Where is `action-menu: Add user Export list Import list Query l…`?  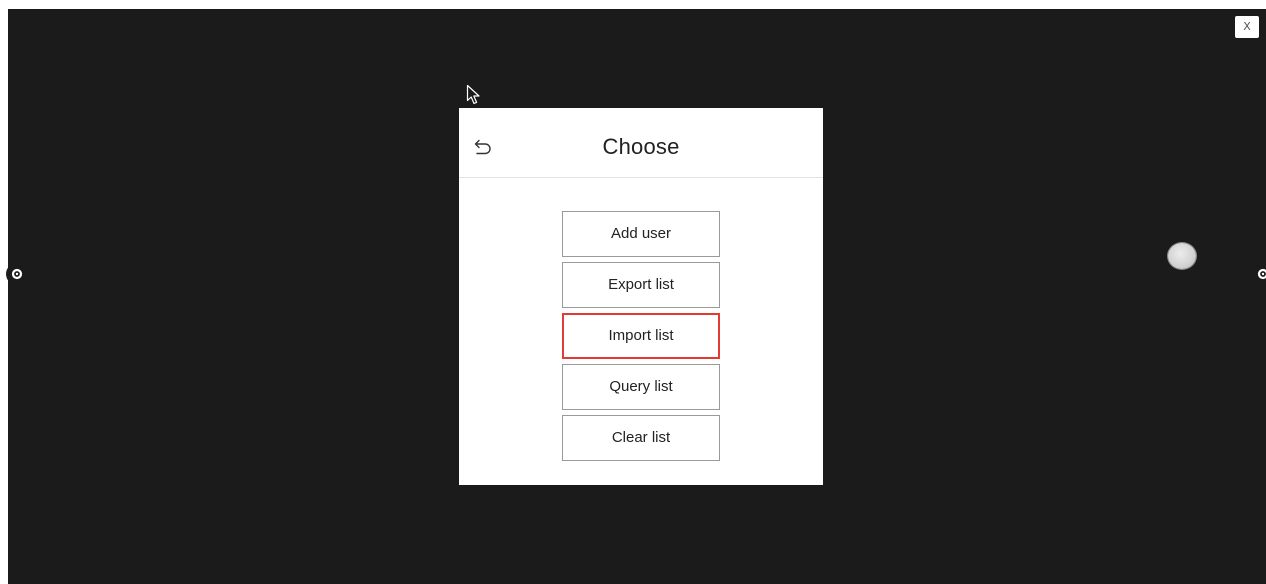
action-menu: Add user Export list Import list Query l… is located at coordinates (641, 338).